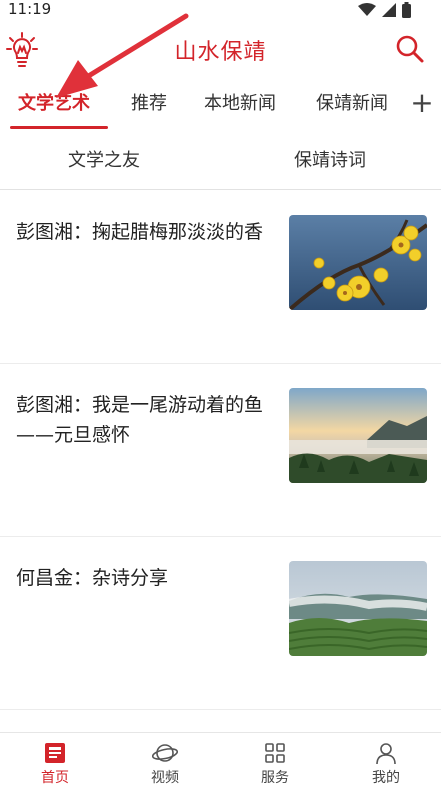  Describe the element at coordinates (220, 162) in the screenshot. I see `sub-tabs: 文学之友 保靖诗词` at that location.